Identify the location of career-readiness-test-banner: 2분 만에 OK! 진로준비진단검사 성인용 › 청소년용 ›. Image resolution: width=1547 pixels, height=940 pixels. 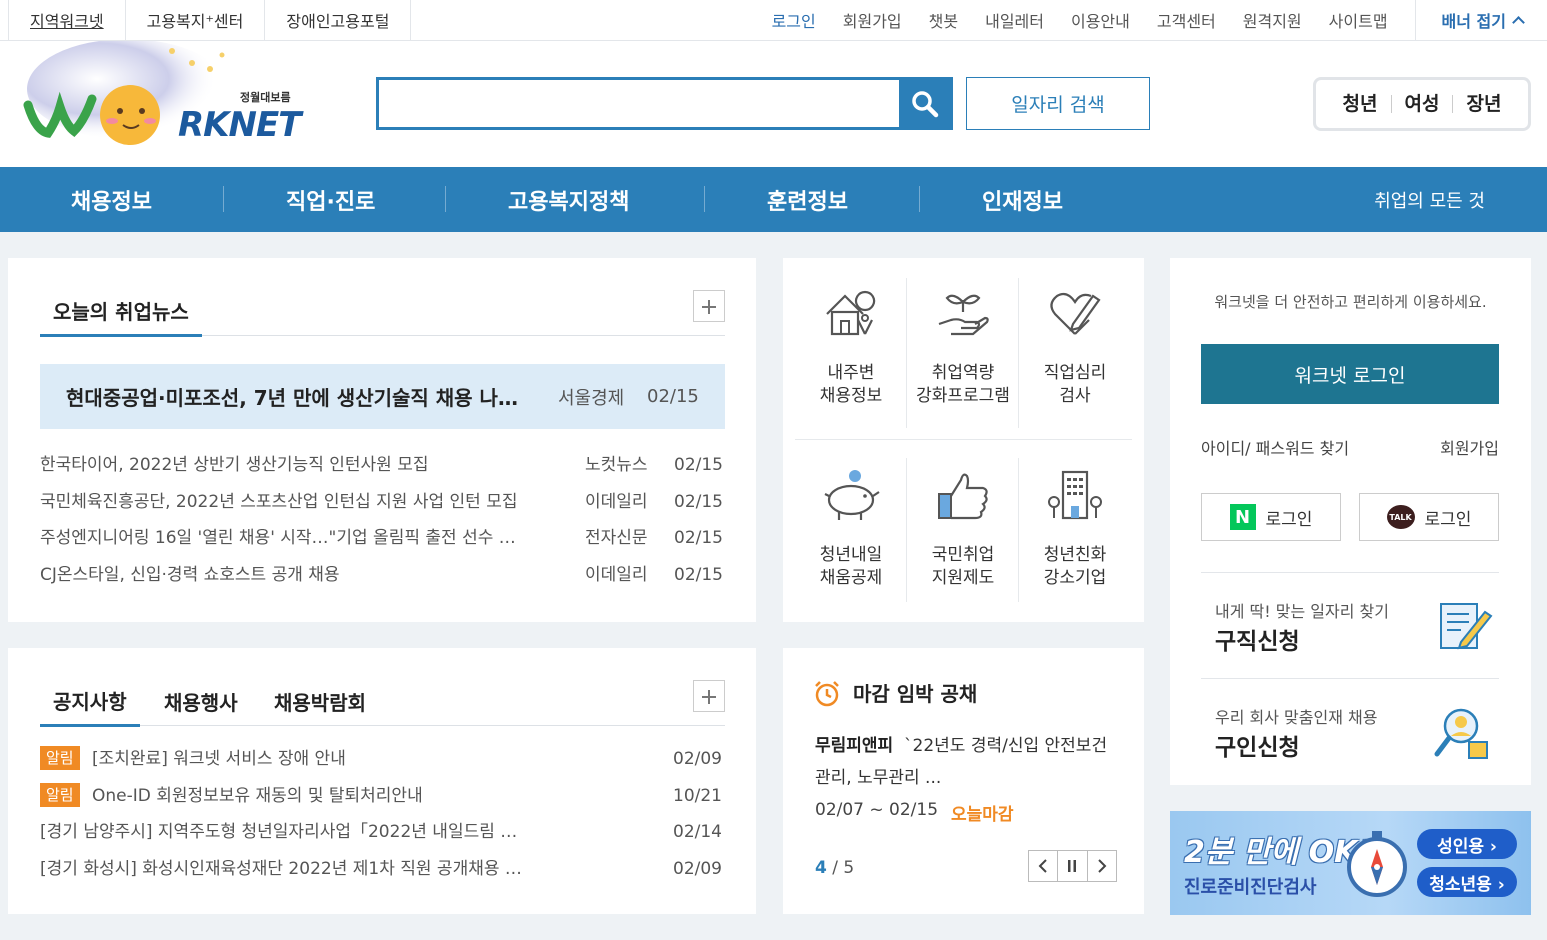
(1350, 863).